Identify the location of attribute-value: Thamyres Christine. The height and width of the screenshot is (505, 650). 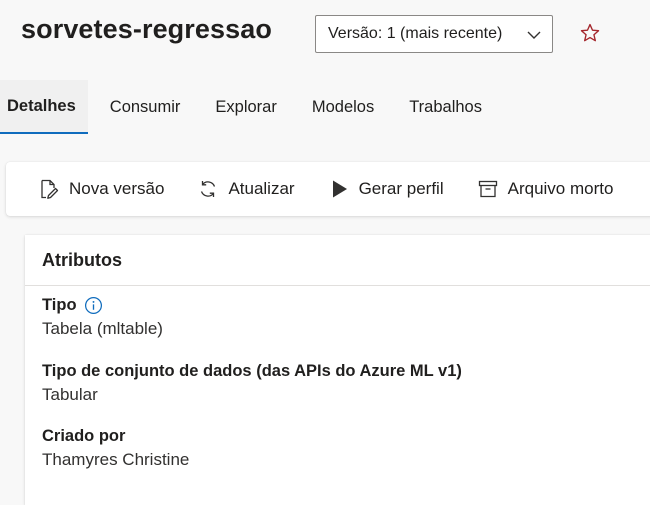
(116, 459).